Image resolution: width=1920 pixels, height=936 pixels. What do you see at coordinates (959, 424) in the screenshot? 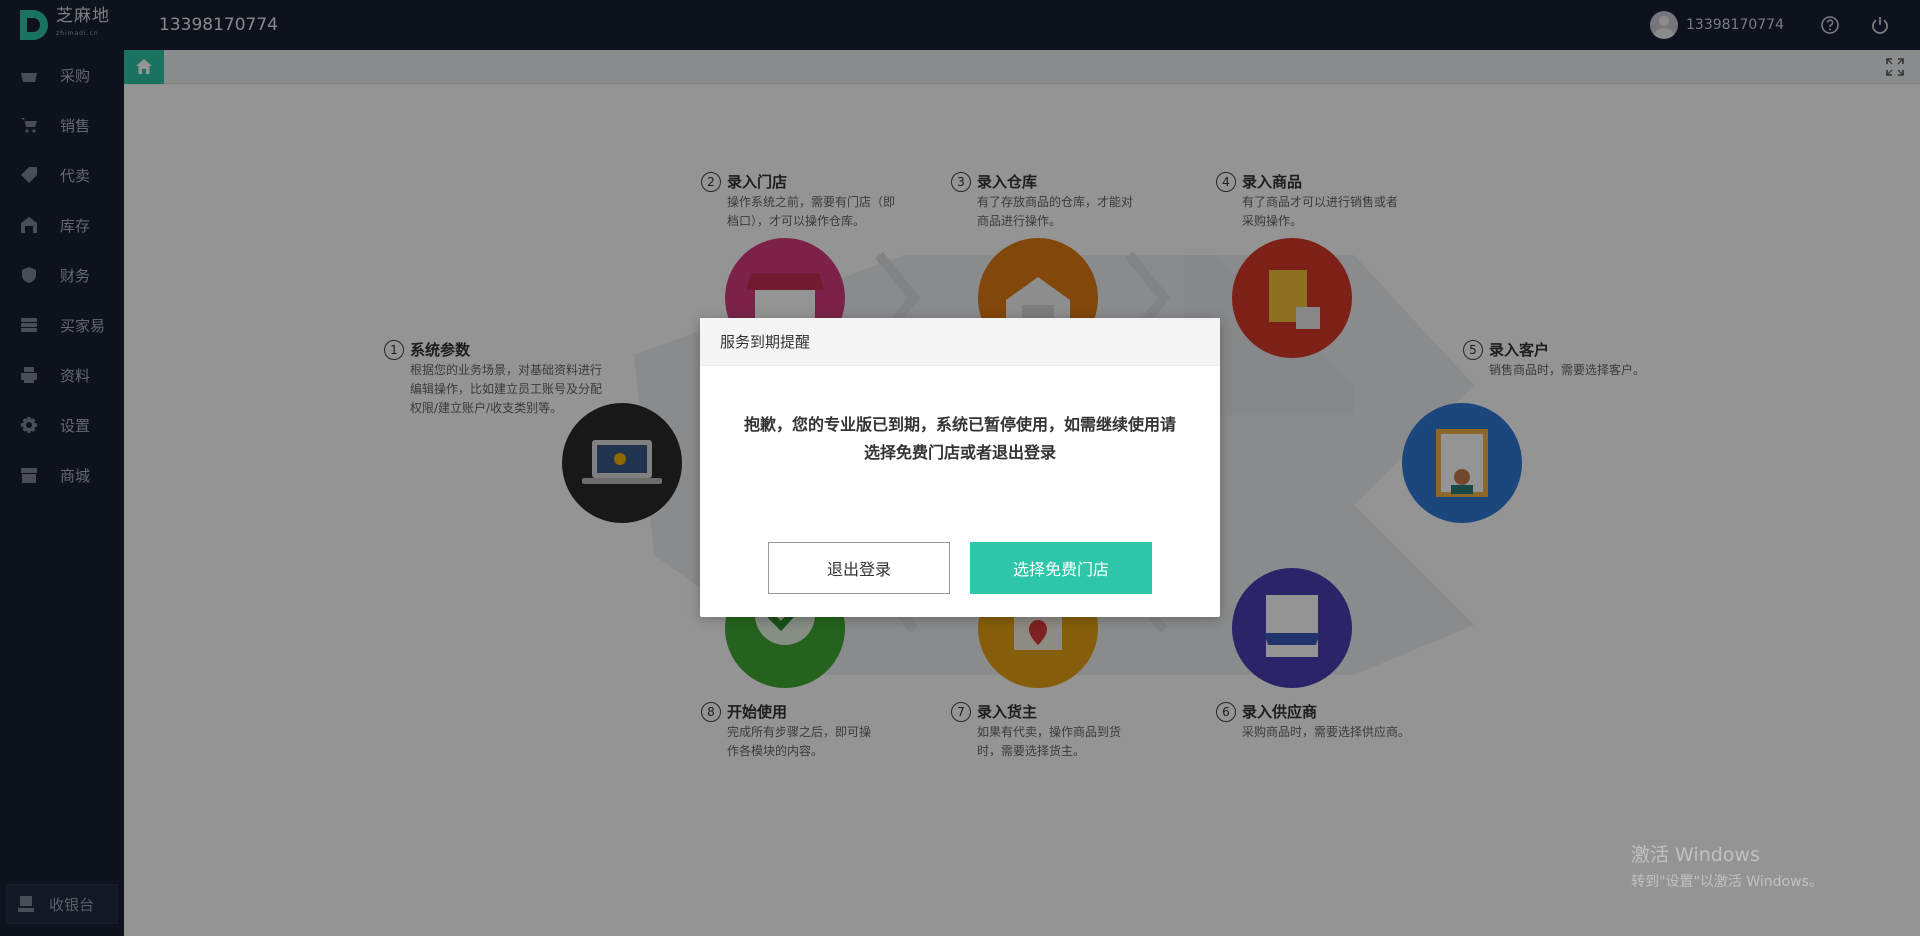
I see `dialog-message-line: 抱歉，您的专业版已到期，系统已暂停使用，如需继续使用请` at bounding box center [959, 424].